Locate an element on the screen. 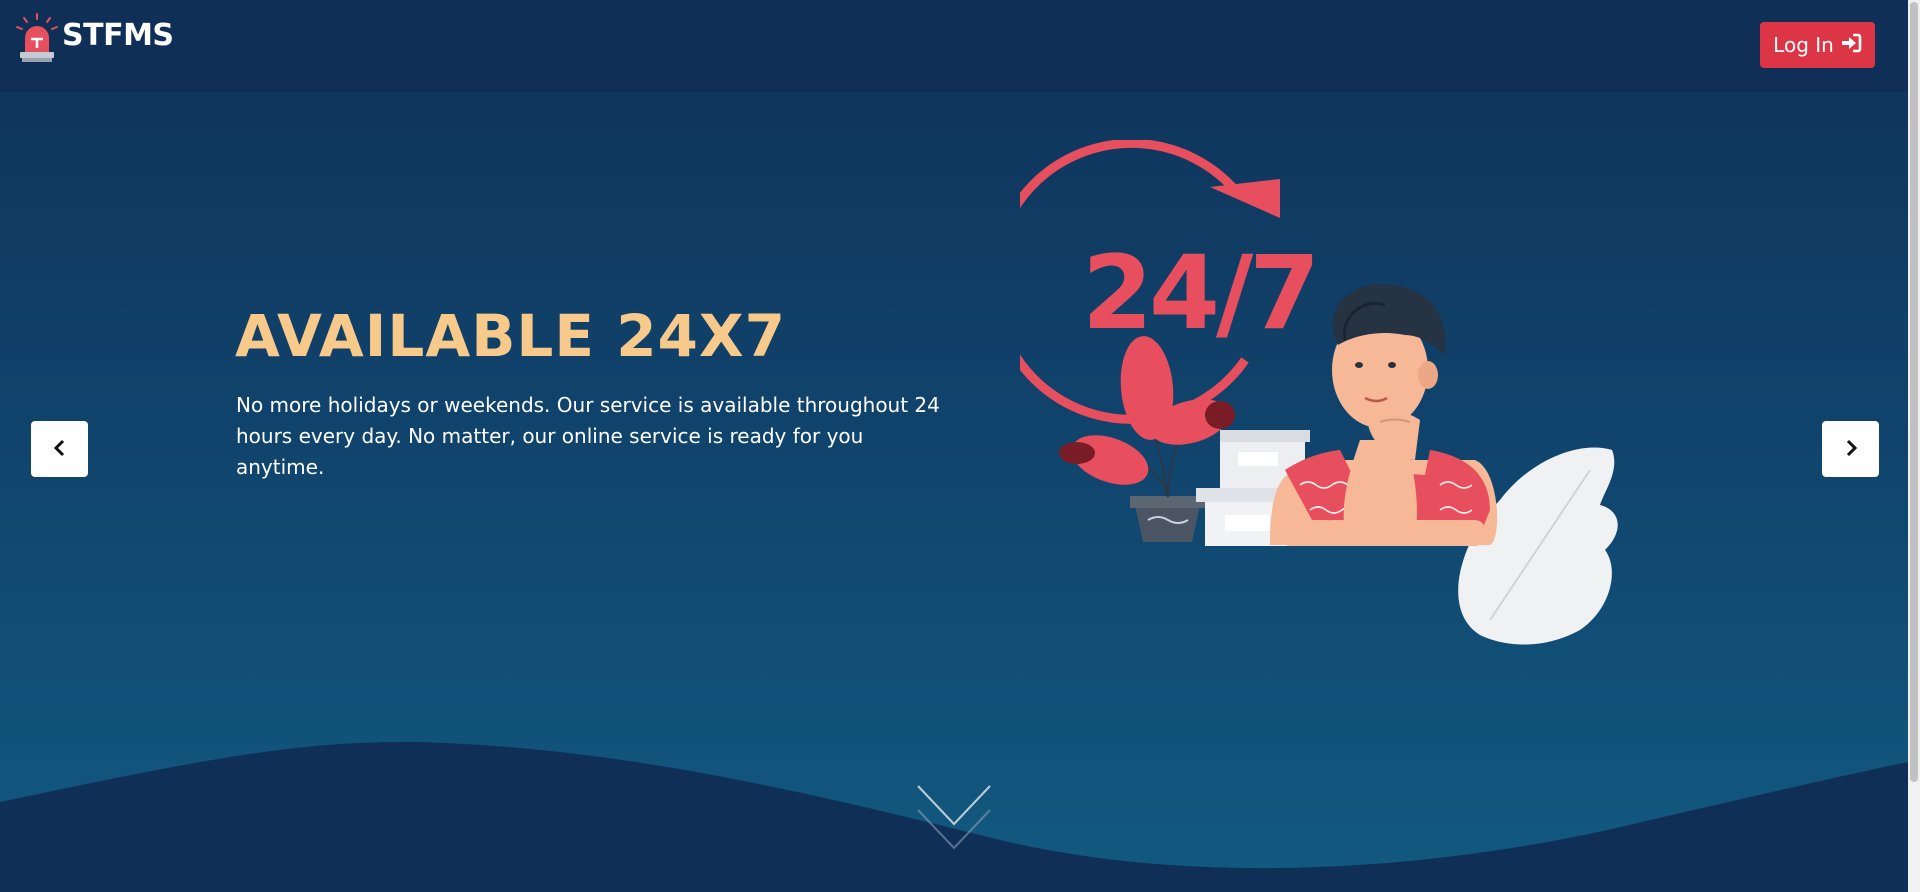 This screenshot has height=892, width=1920. page-scrollbar is located at coordinates (1914, 446).